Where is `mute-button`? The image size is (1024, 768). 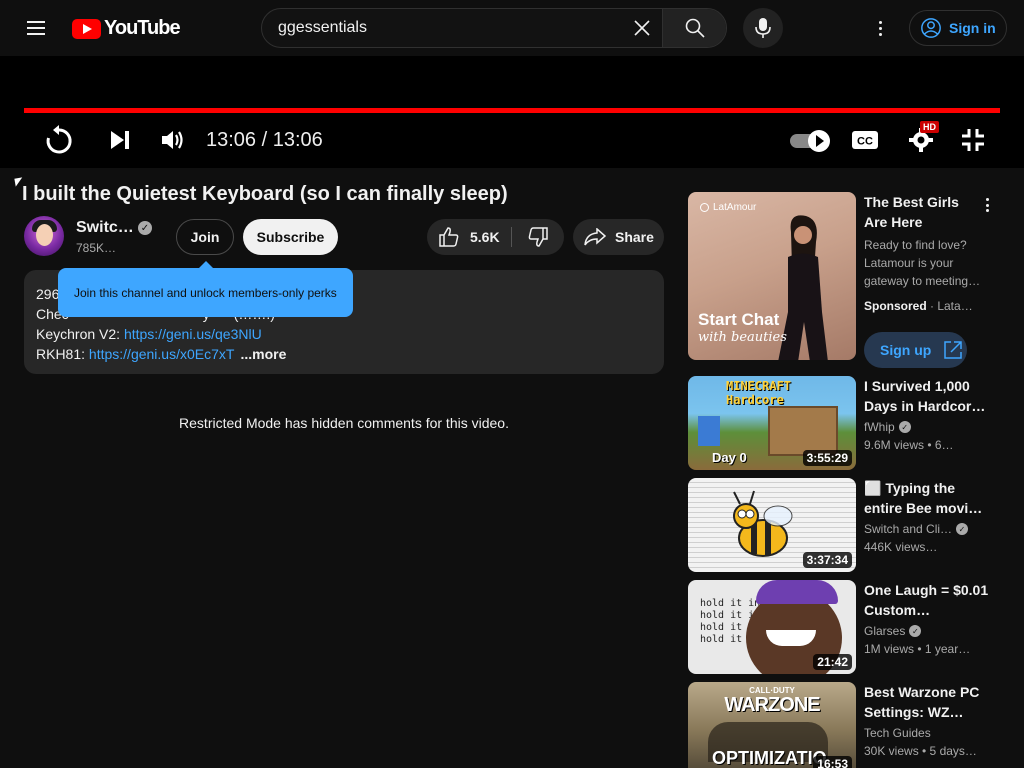 mute-button is located at coordinates (173, 140).